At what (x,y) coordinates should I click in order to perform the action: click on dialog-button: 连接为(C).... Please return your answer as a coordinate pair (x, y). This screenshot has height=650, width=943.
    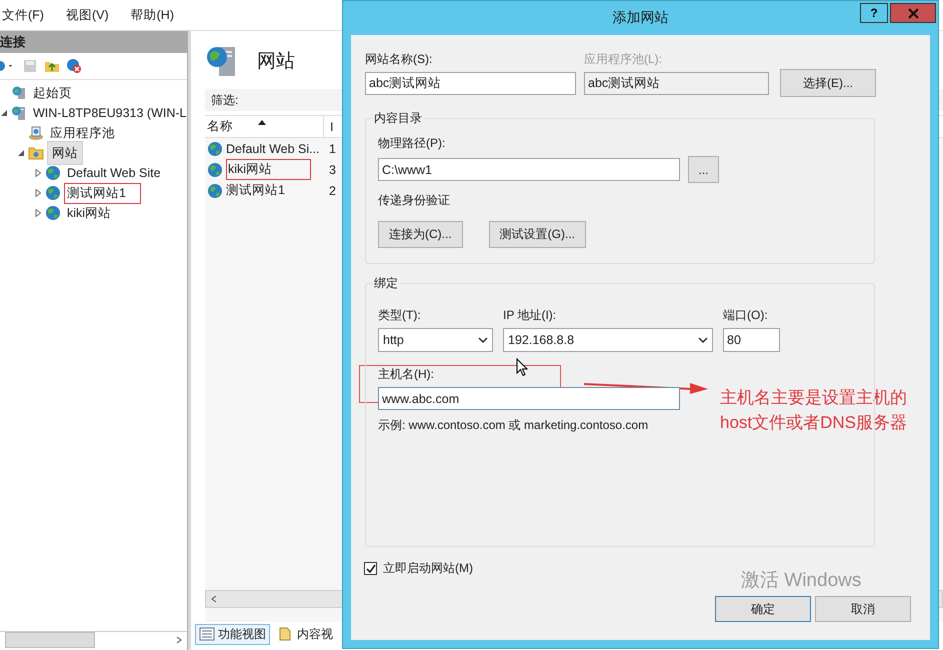
    Looking at the image, I should click on (420, 234).